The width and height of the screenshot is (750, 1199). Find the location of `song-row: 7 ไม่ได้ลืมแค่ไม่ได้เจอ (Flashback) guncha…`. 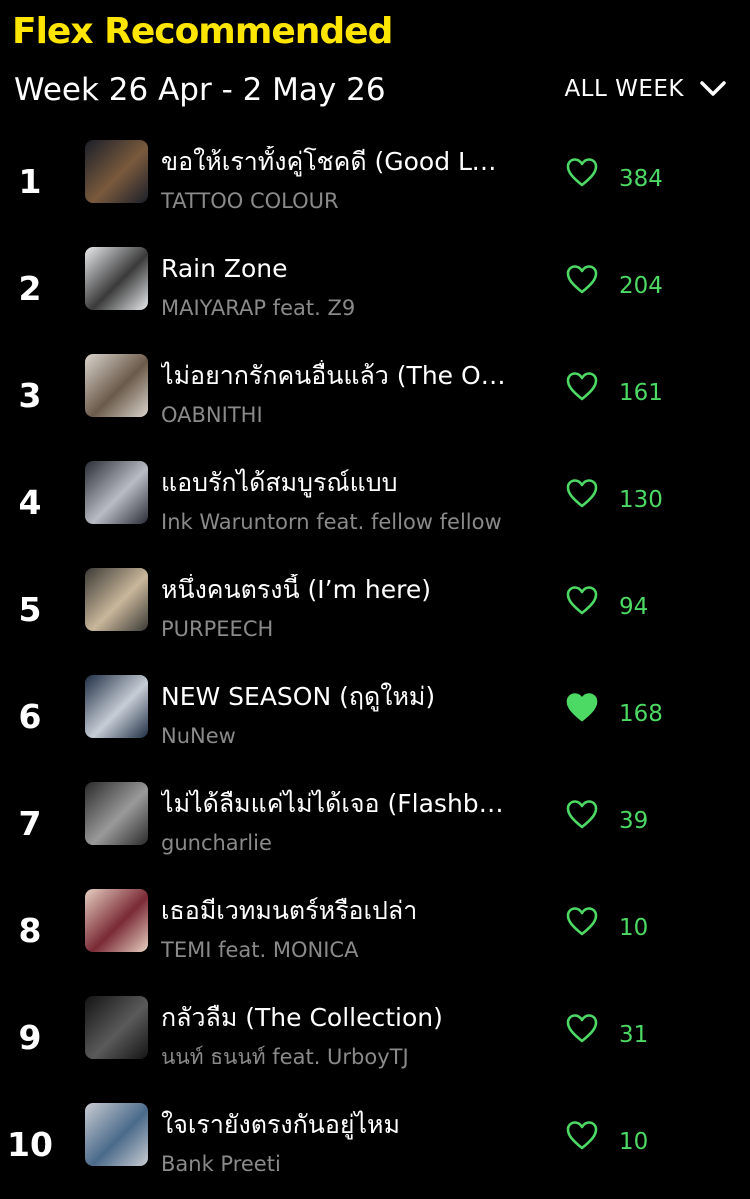

song-row: 7 ไม่ได้ลืมแค่ไม่ได้เจอ (Flashback) guncha… is located at coordinates (375, 823).